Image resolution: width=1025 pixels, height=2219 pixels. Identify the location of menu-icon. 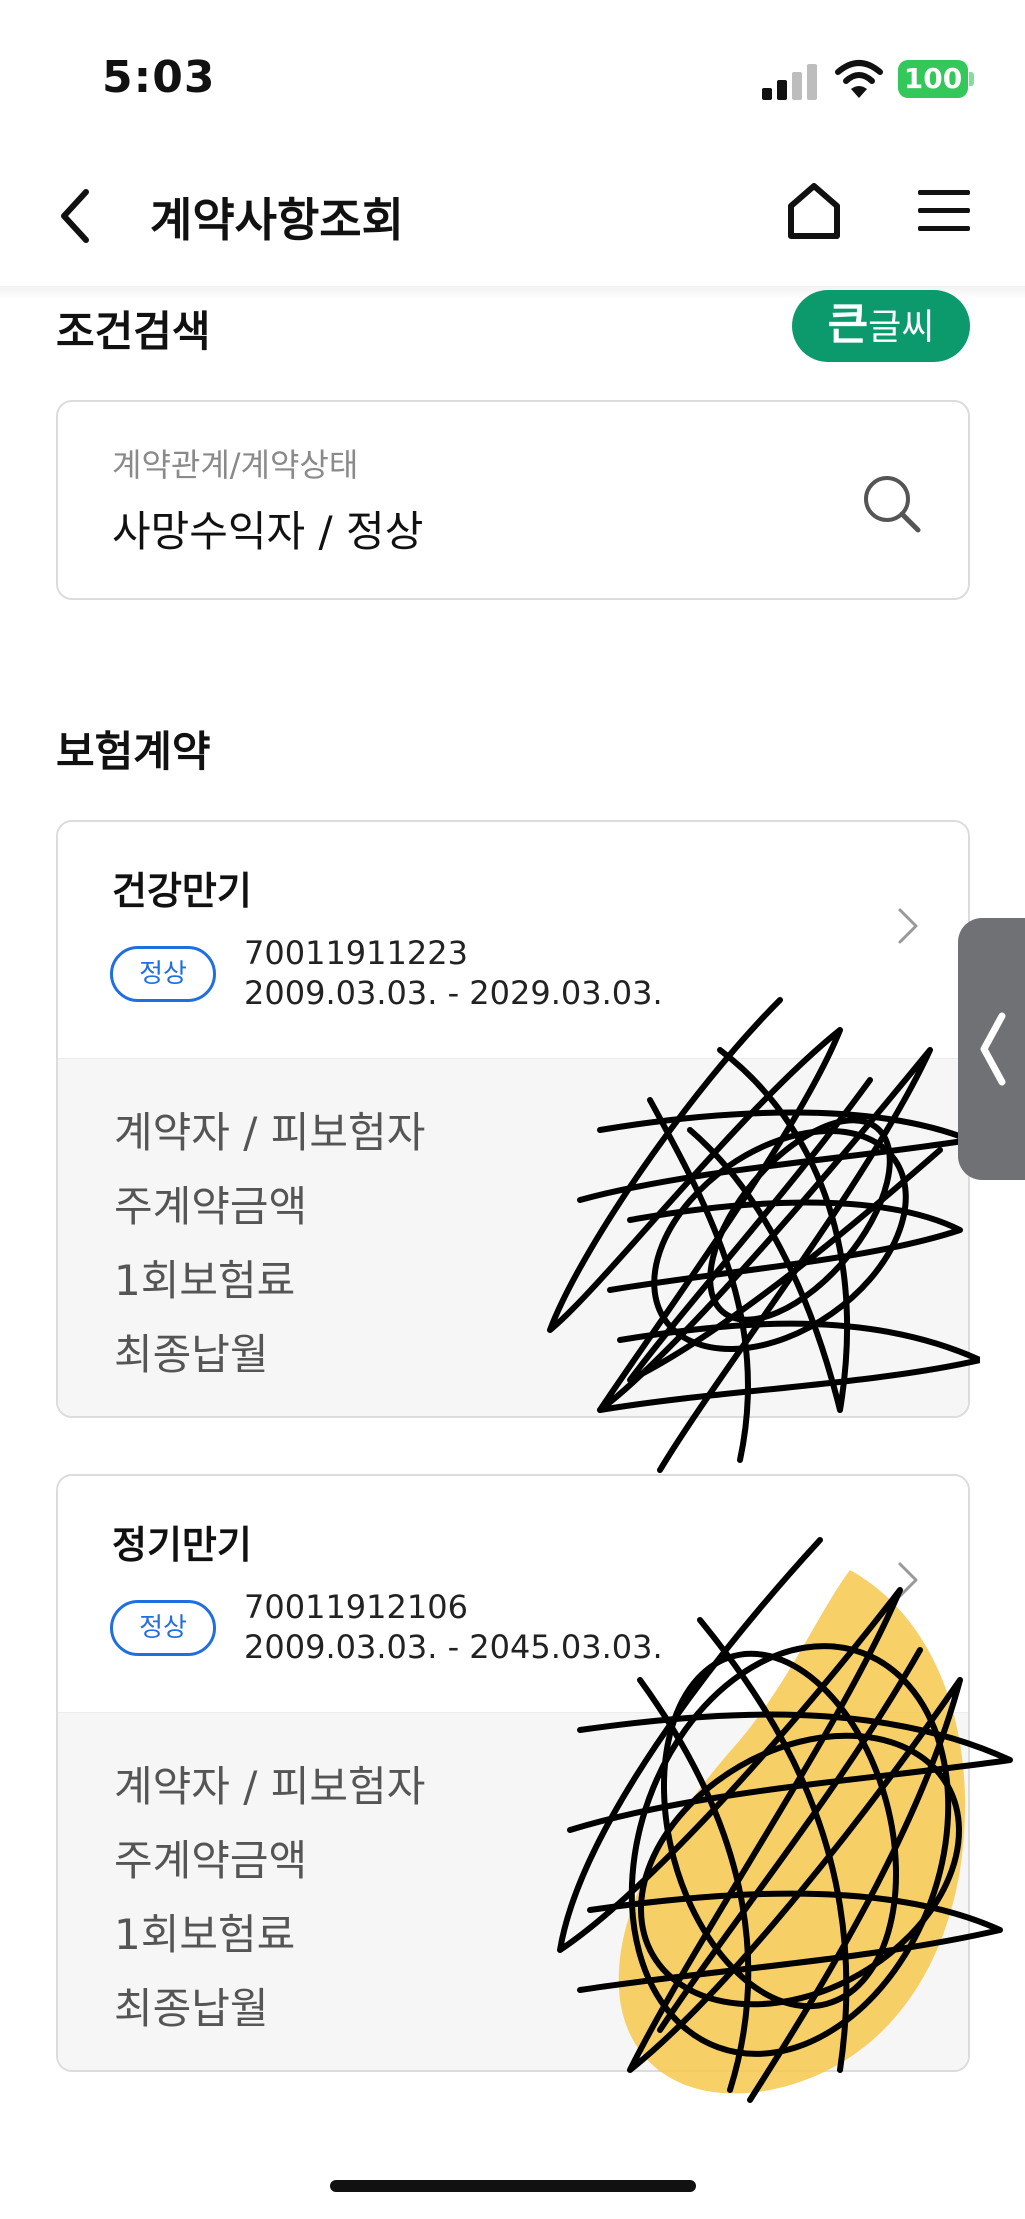
(944, 211).